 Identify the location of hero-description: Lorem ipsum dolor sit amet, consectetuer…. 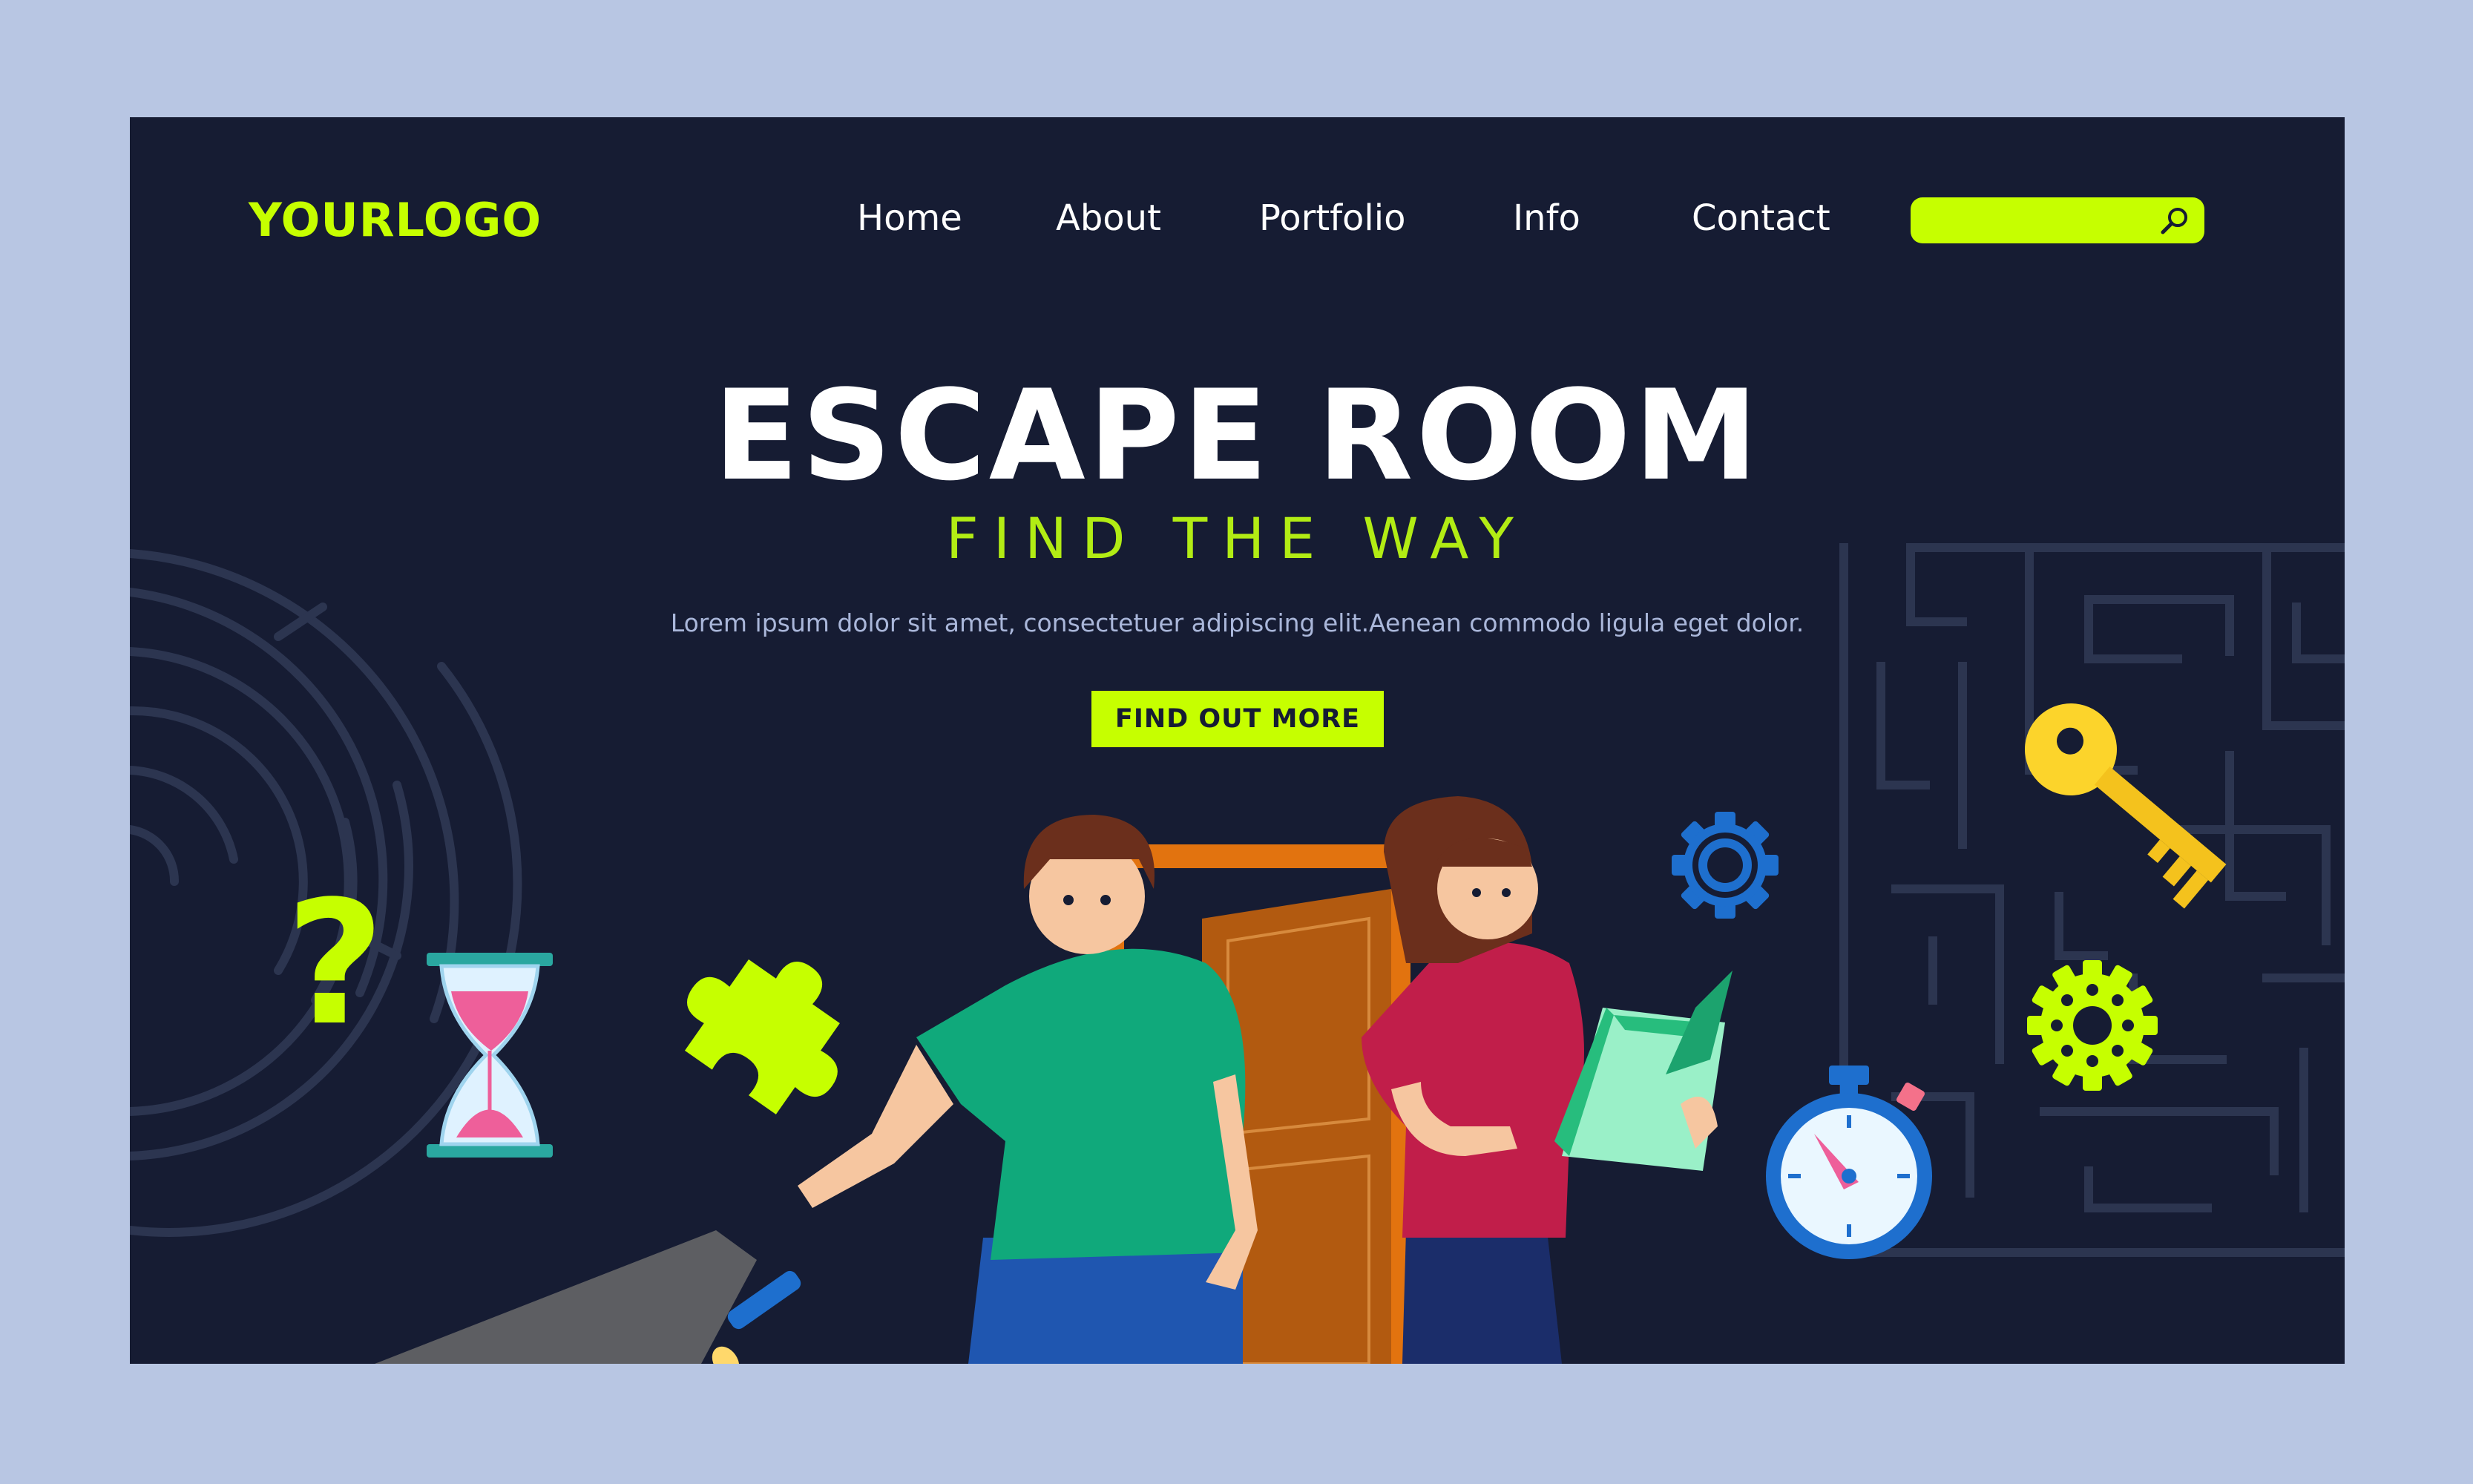
(1237, 622).